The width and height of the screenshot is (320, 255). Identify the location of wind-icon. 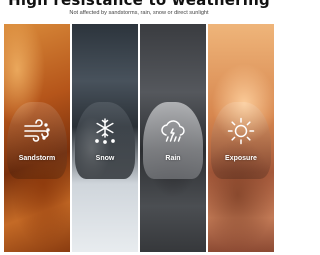
(37, 131).